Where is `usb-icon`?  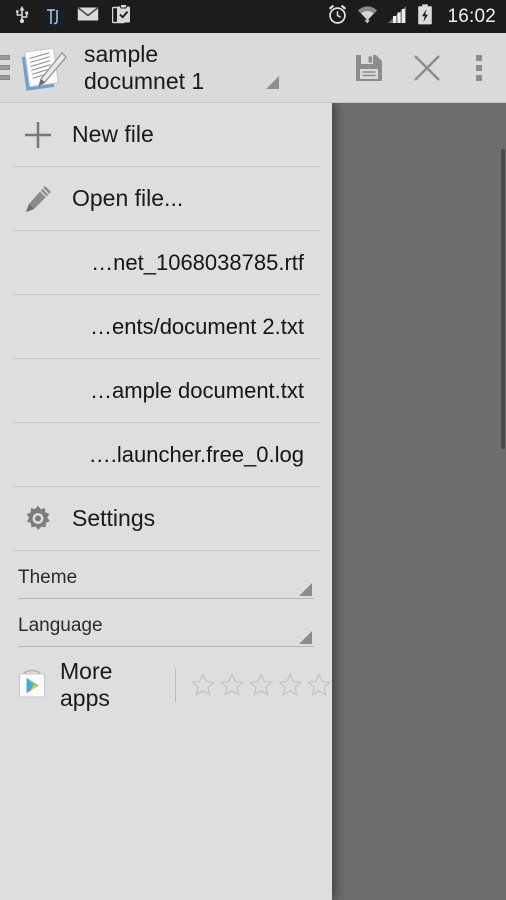 usb-icon is located at coordinates (22, 16).